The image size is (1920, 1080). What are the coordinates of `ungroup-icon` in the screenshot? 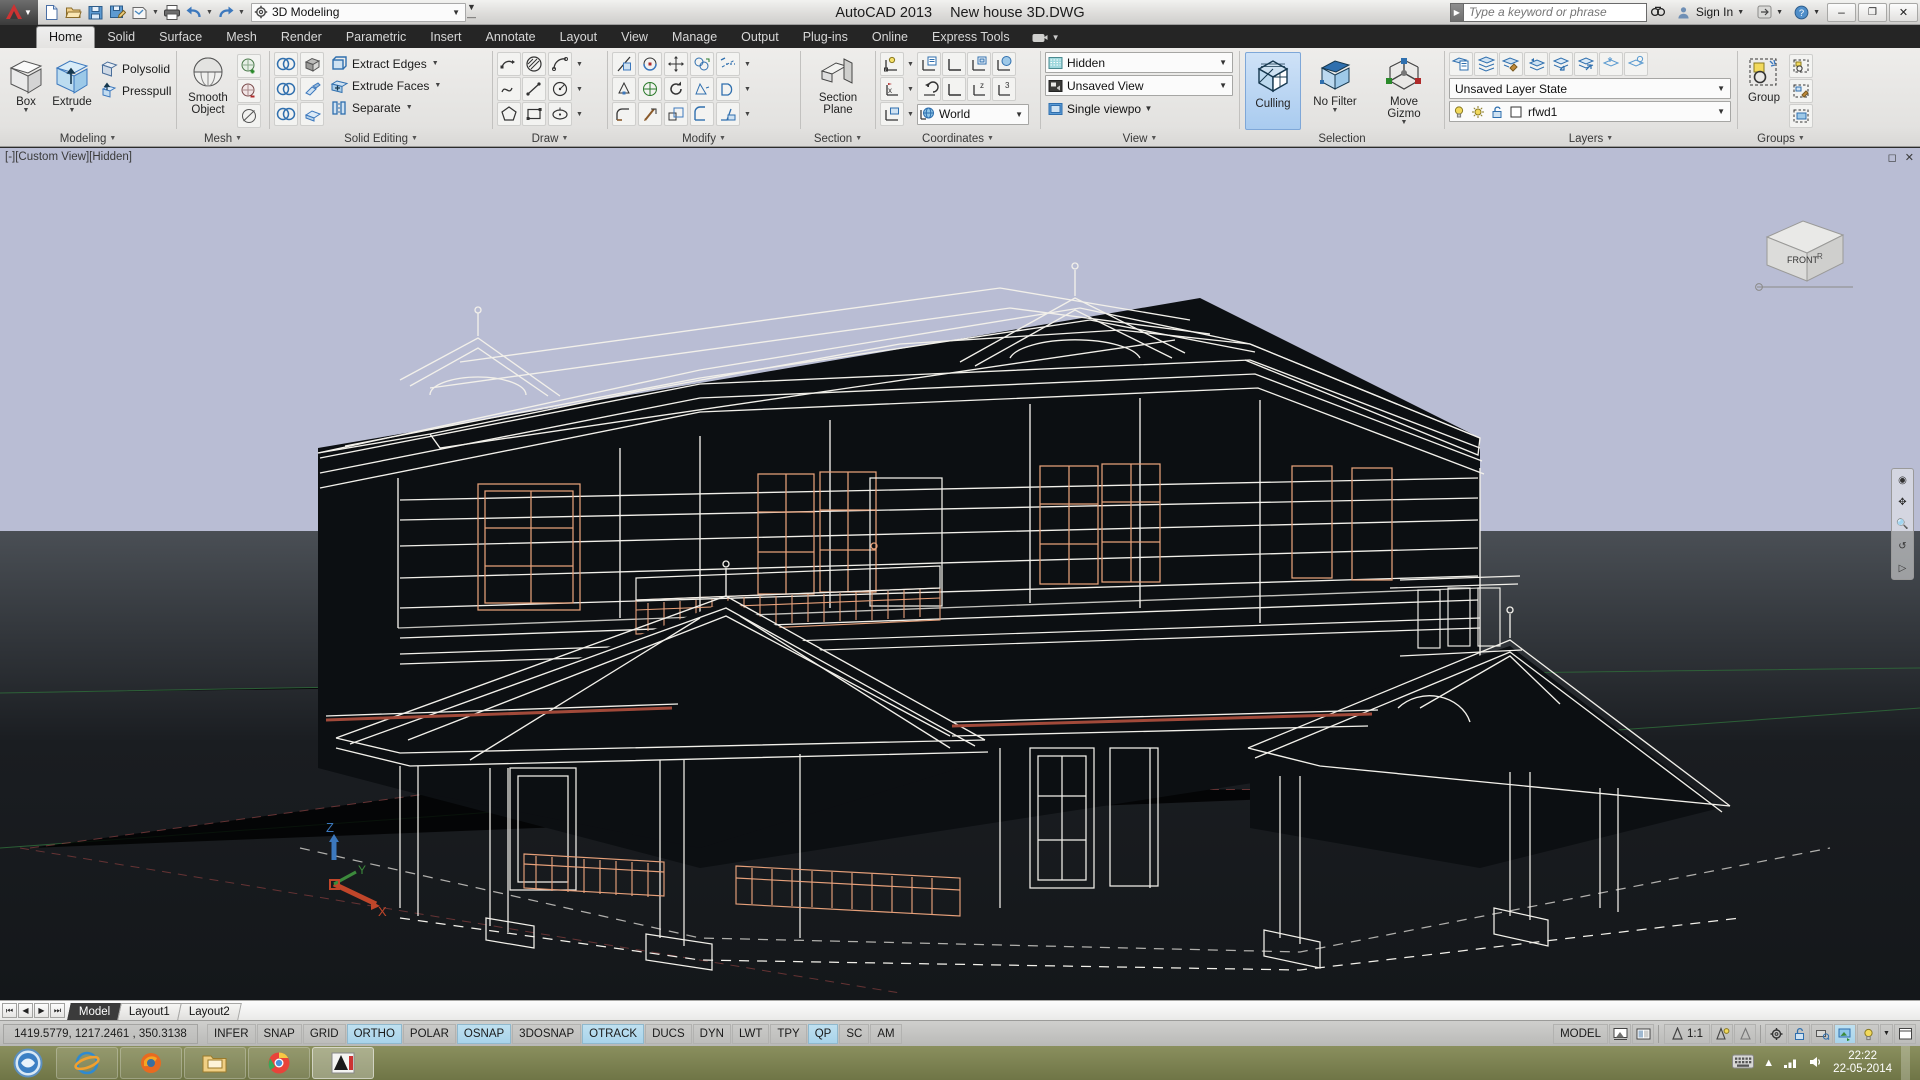 It's located at (1801, 66).